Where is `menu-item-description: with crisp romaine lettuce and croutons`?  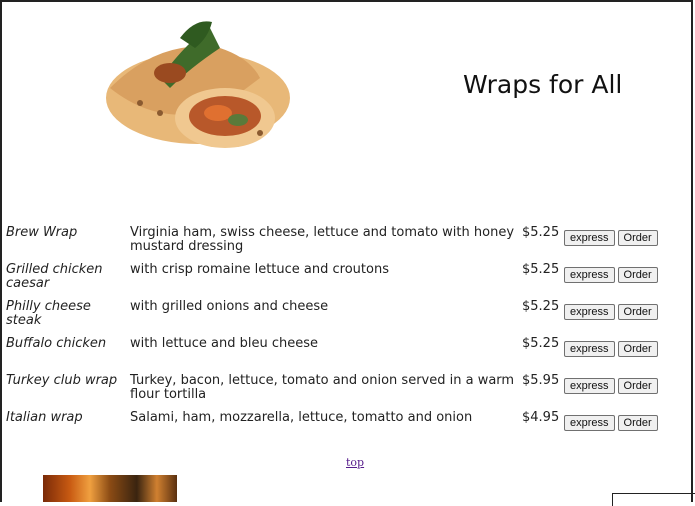
menu-item-description: with crisp romaine lettuce and croutons is located at coordinates (259, 269).